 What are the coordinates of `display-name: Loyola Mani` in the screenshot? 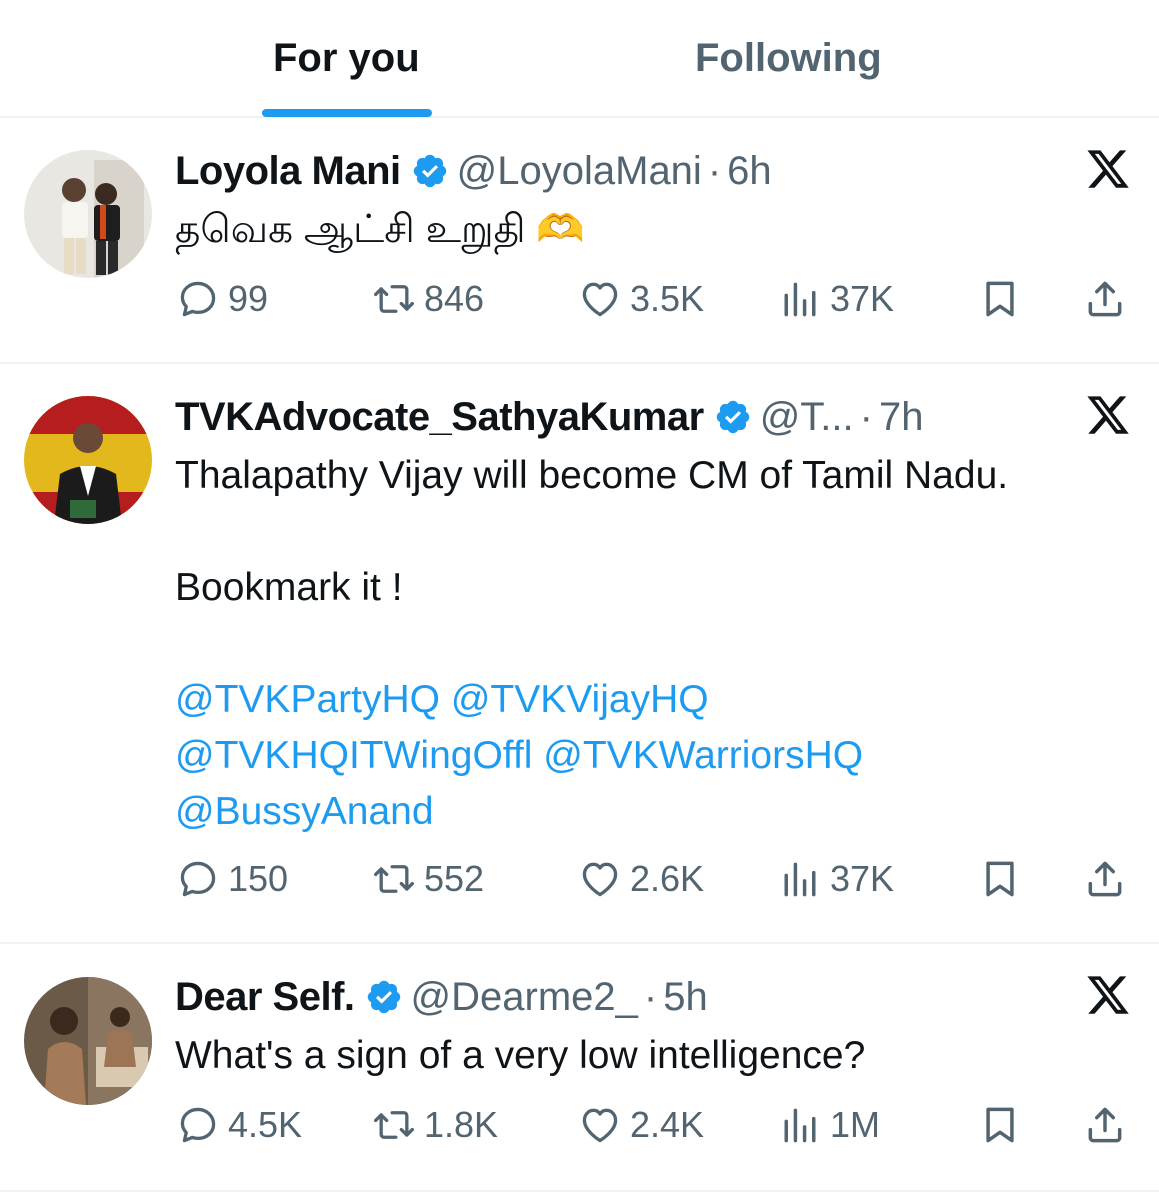 It's located at (288, 171).